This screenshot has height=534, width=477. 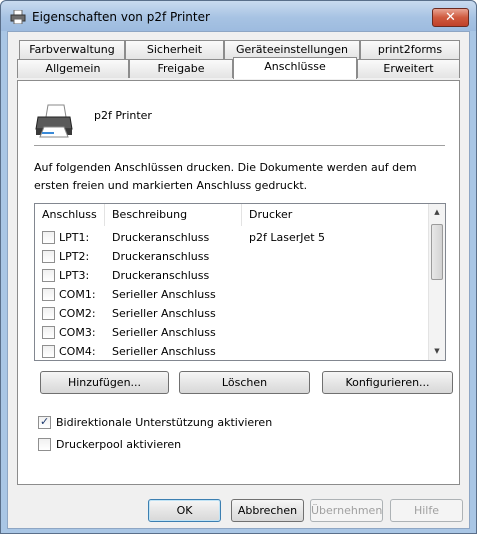 I want to click on close-button: ✕, so click(x=450, y=17).